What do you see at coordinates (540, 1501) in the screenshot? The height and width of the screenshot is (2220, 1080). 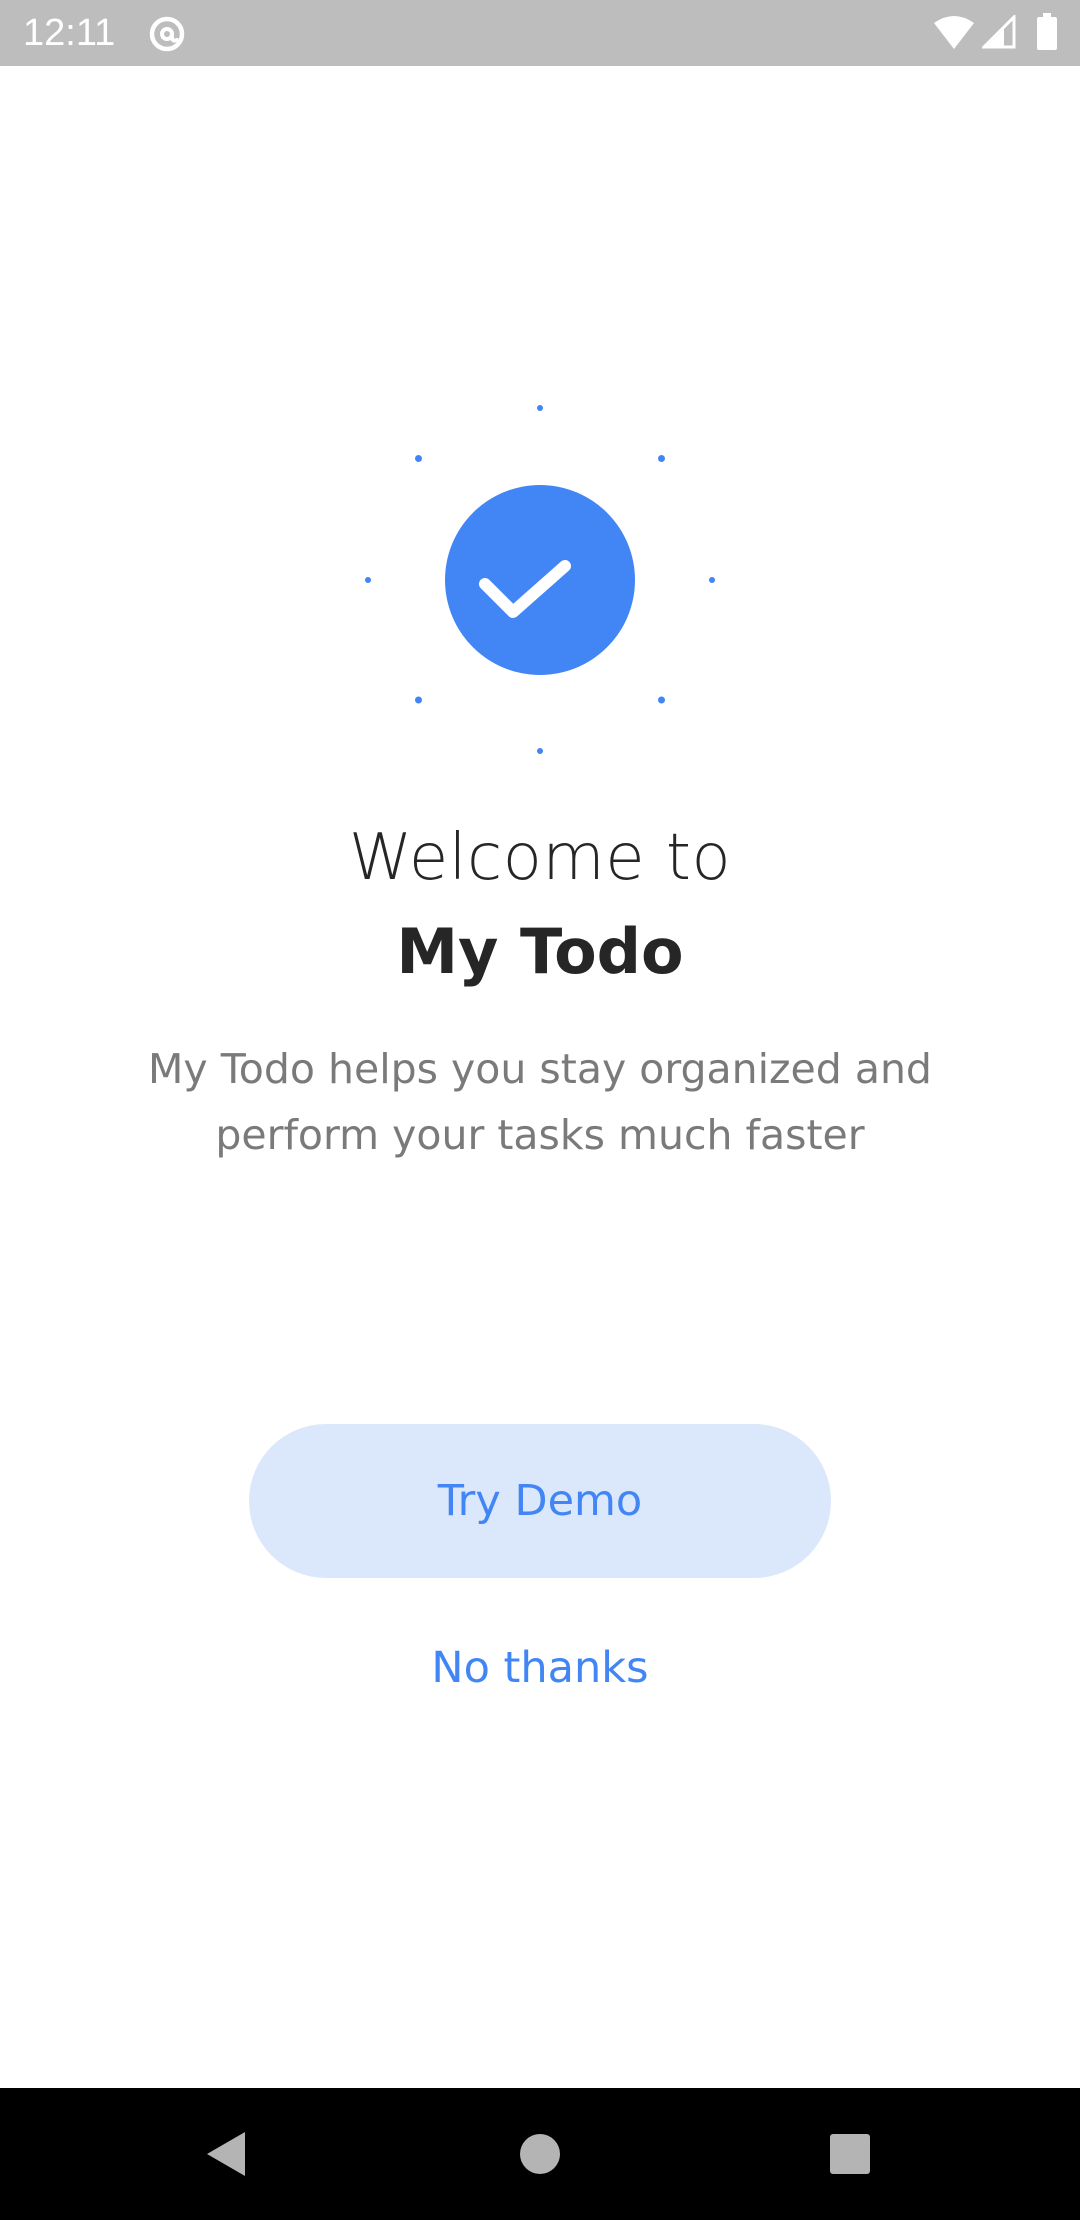 I see `try-demo-button: Try Demo` at bounding box center [540, 1501].